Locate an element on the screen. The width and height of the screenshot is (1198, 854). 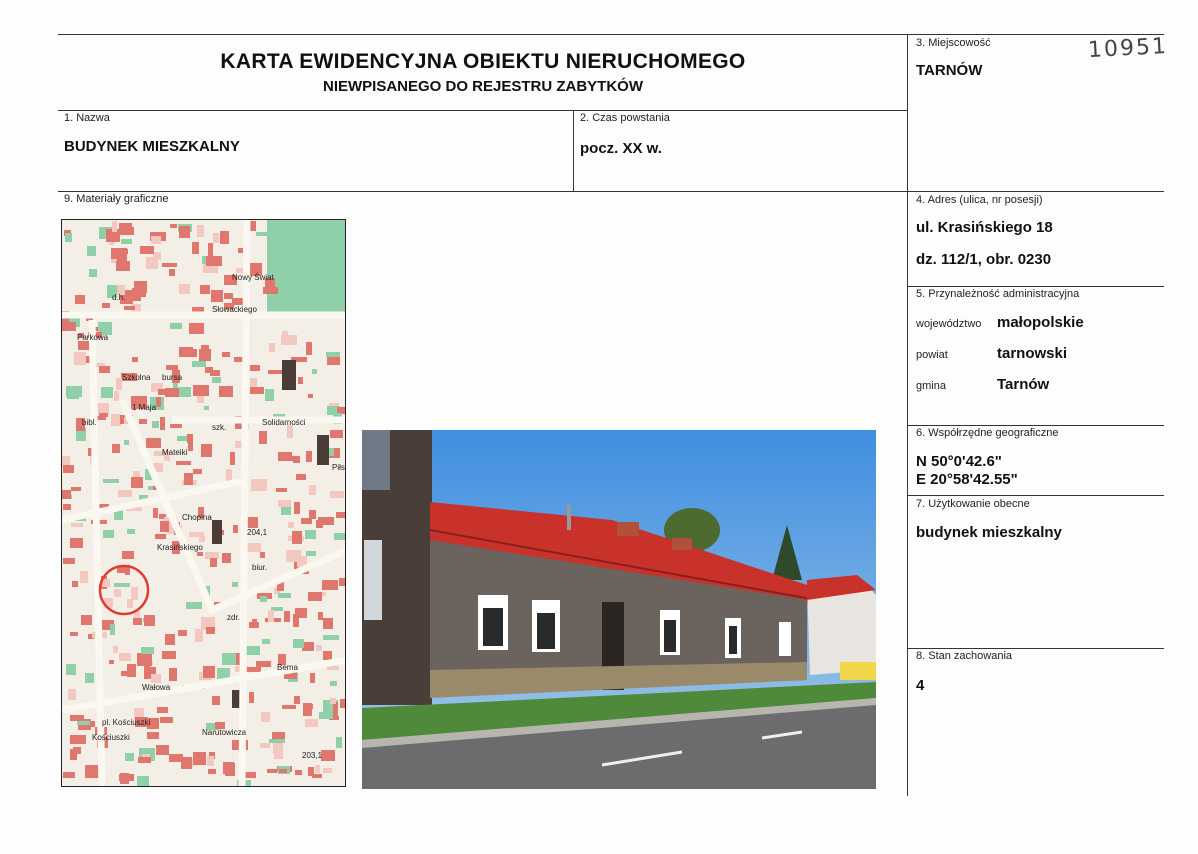
wspolrzedne-e: E 20°58'42.55" is located at coordinates (967, 479).